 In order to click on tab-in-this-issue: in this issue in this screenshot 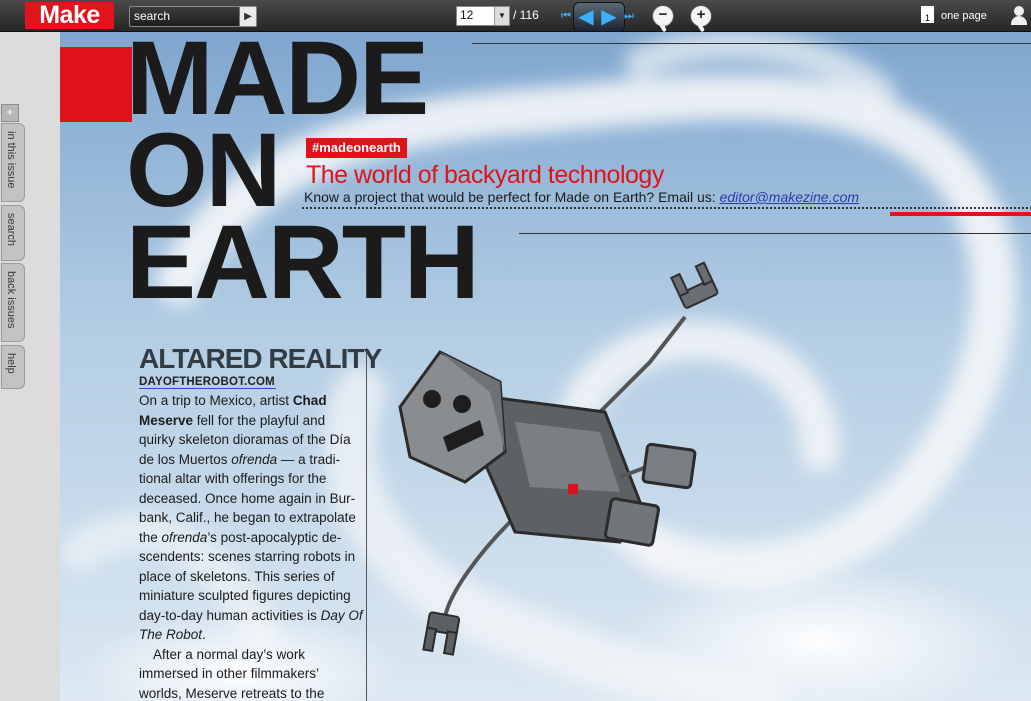, I will do `click(13, 162)`.